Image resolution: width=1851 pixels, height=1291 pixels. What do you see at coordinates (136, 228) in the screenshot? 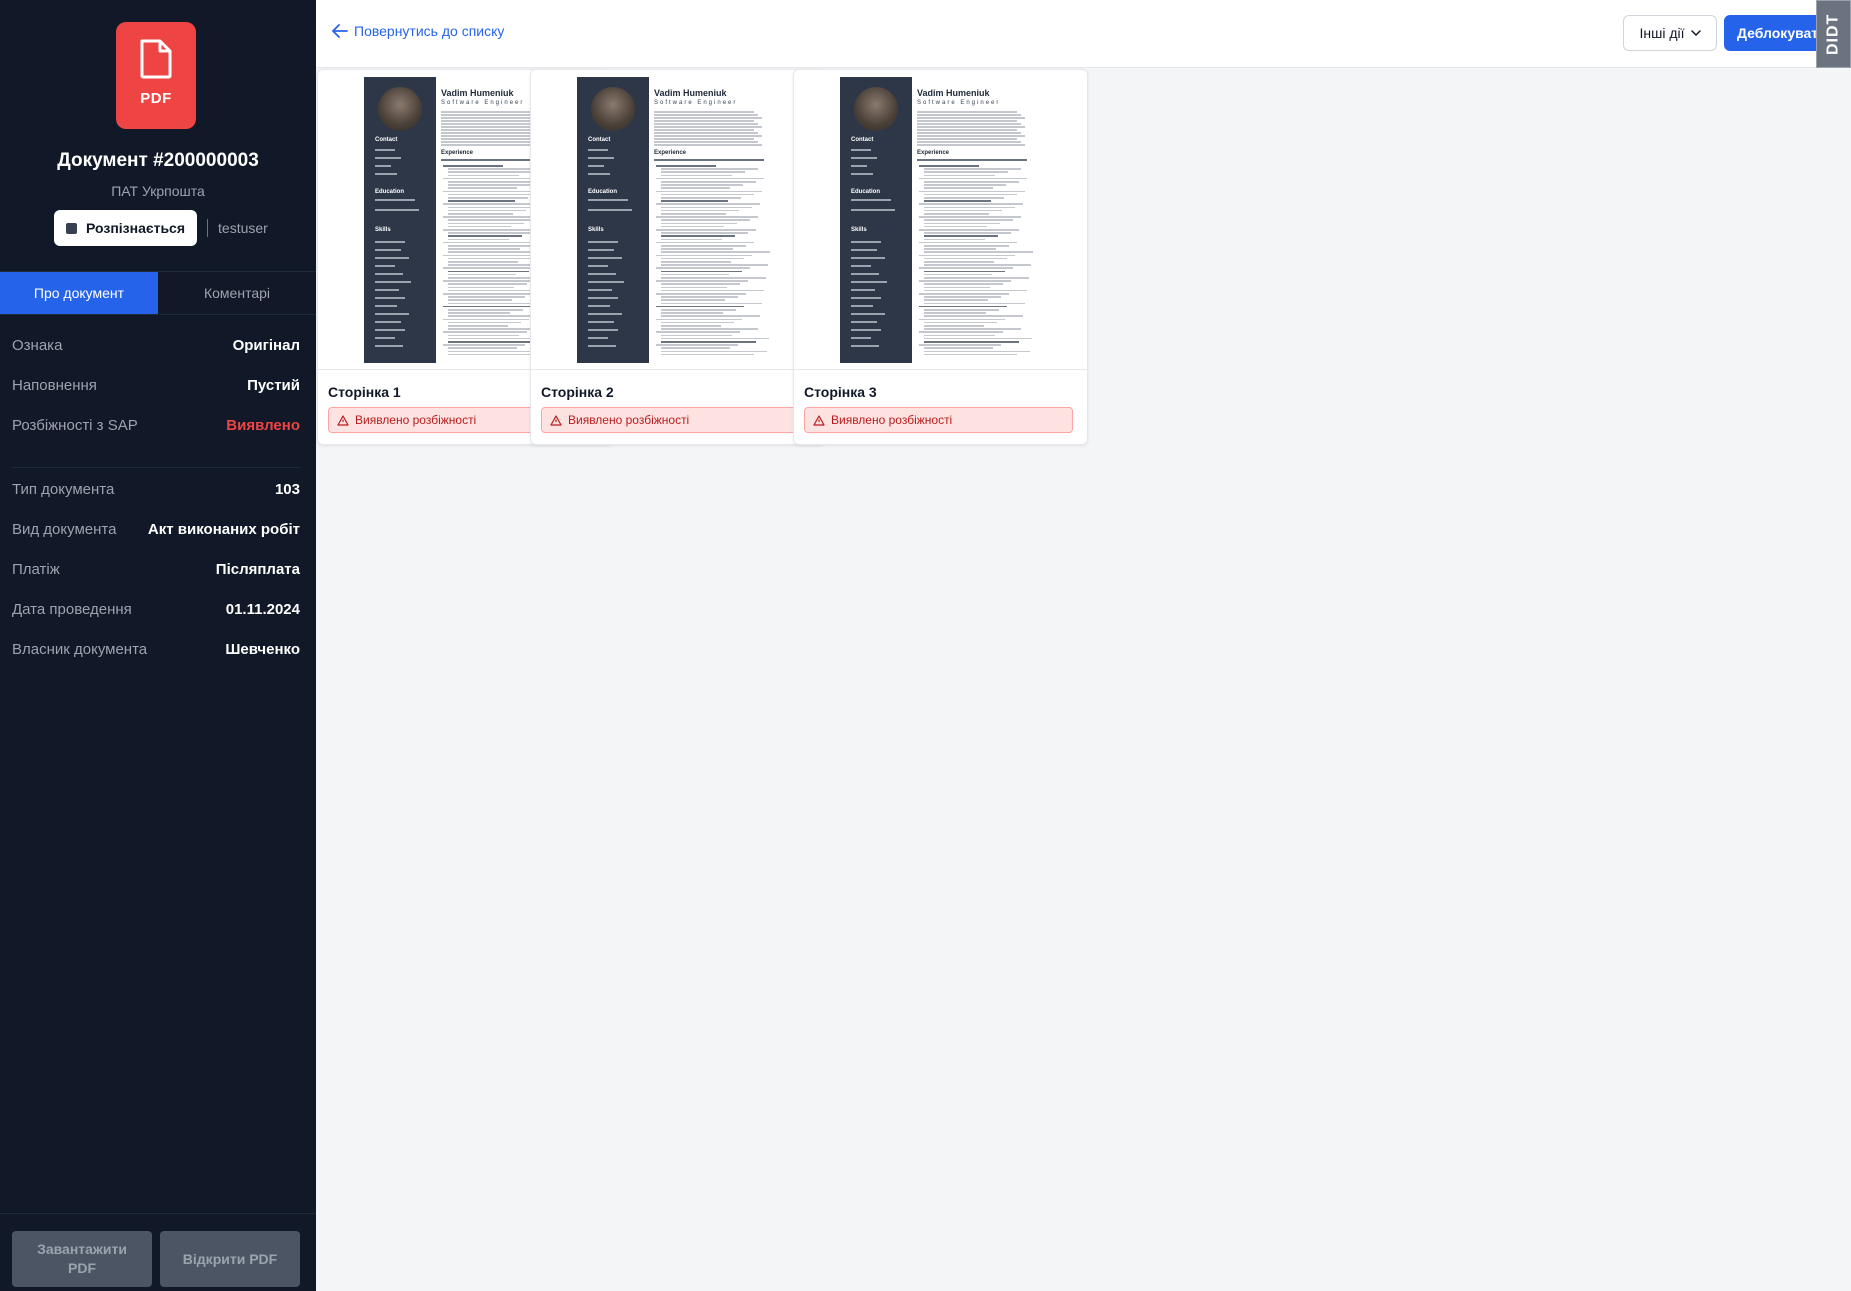
I see `status-label: Розпізнається` at bounding box center [136, 228].